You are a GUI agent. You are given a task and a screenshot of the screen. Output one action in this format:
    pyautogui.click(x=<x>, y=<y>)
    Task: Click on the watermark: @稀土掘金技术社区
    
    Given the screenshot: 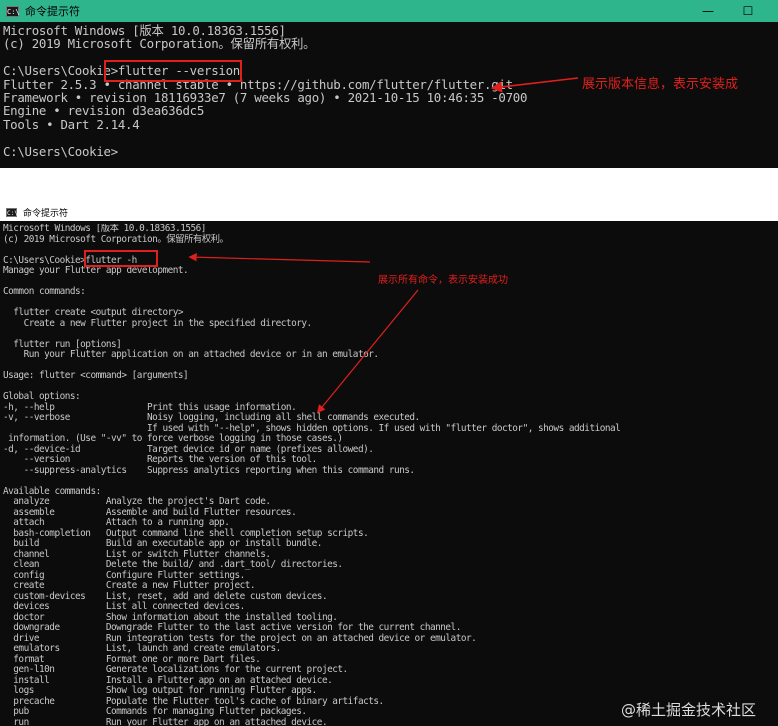 What is the action you would take?
    pyautogui.click(x=688, y=710)
    